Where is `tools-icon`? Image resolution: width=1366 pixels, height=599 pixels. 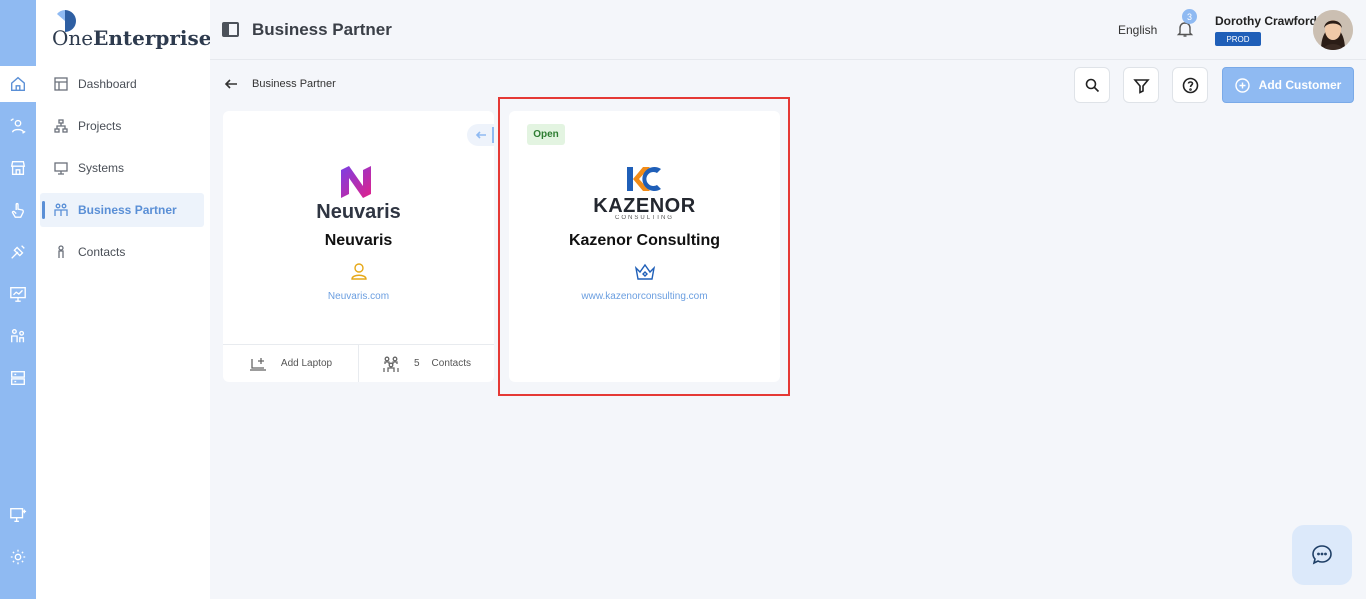
tools-icon is located at coordinates (18, 252).